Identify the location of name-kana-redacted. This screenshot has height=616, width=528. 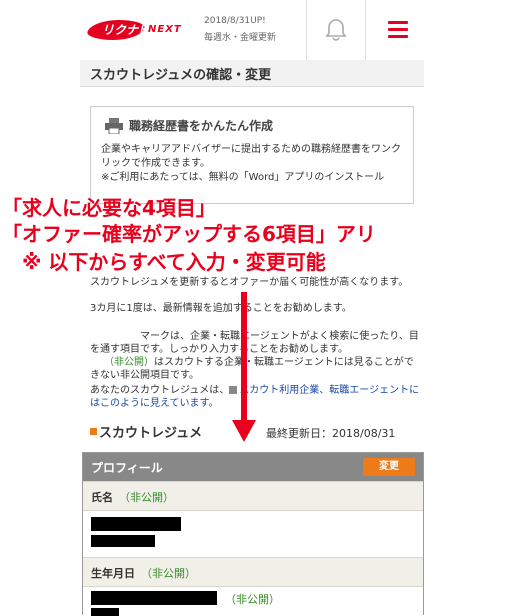
(123, 541).